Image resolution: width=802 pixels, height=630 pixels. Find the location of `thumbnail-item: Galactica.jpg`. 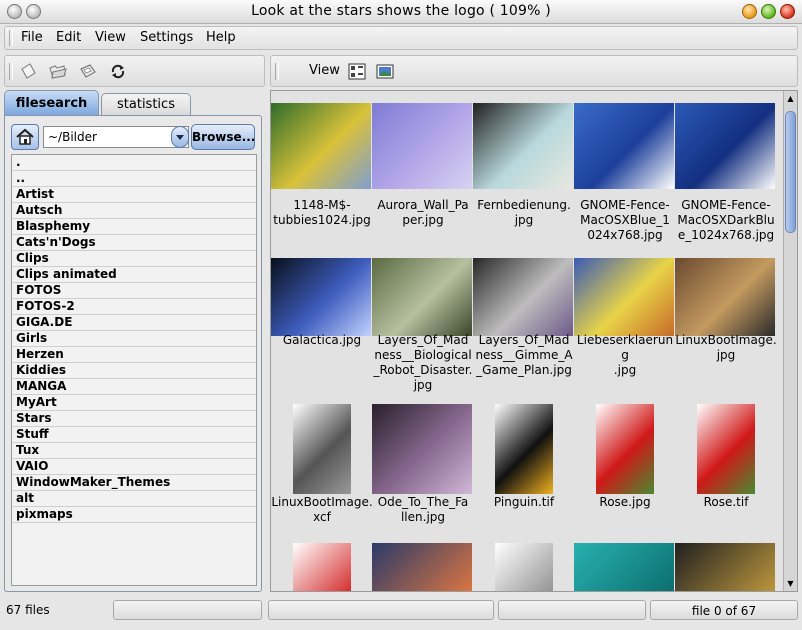

thumbnail-item: Galactica.jpg is located at coordinates (322, 323).